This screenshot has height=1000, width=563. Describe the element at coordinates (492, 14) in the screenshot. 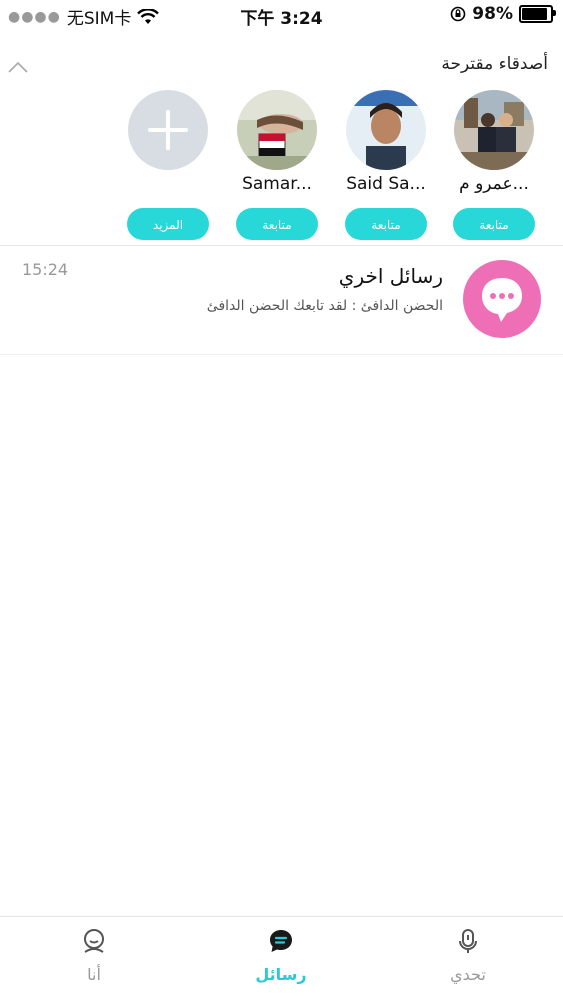

I see `battery-percent: 98%` at that location.